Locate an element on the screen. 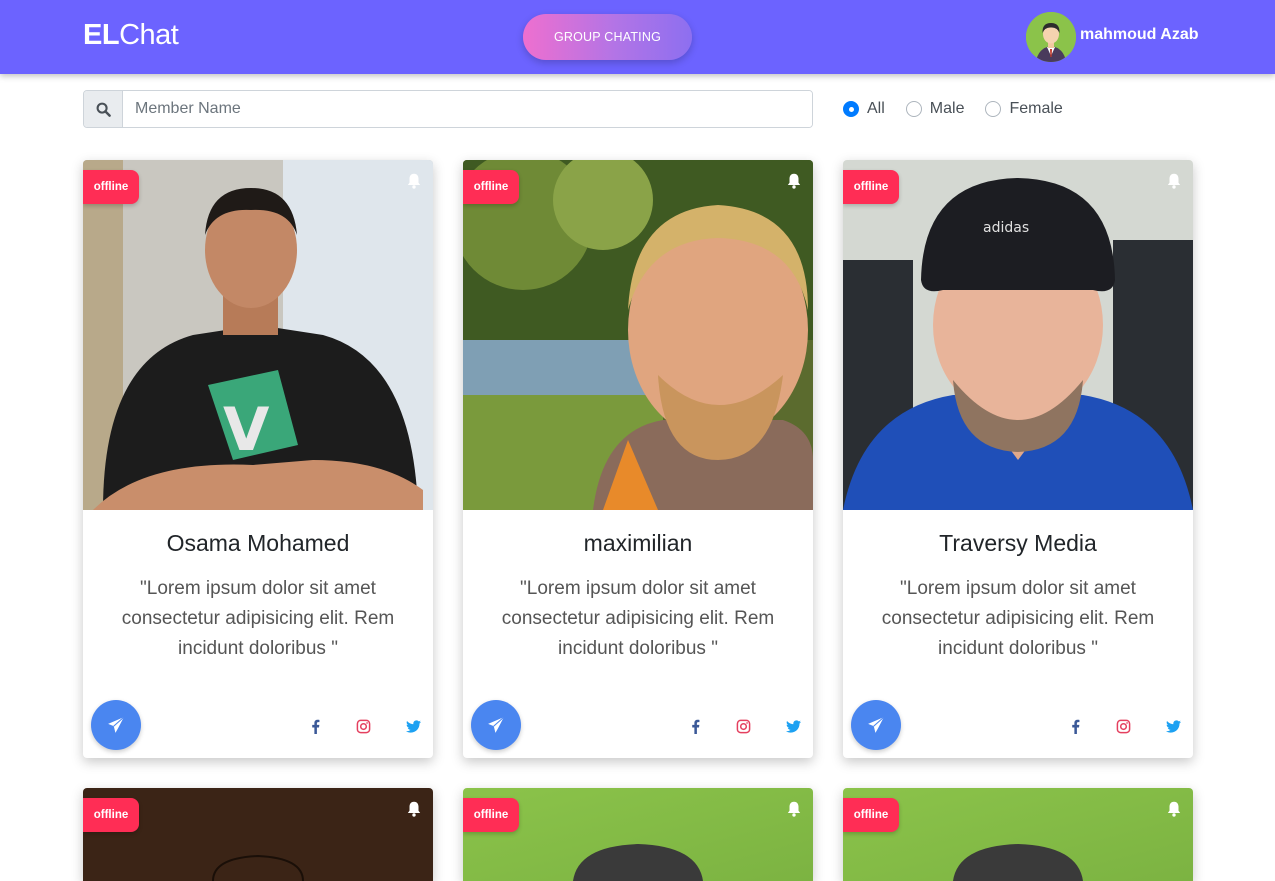  user-name: mahmoud Azab is located at coordinates (1139, 34).